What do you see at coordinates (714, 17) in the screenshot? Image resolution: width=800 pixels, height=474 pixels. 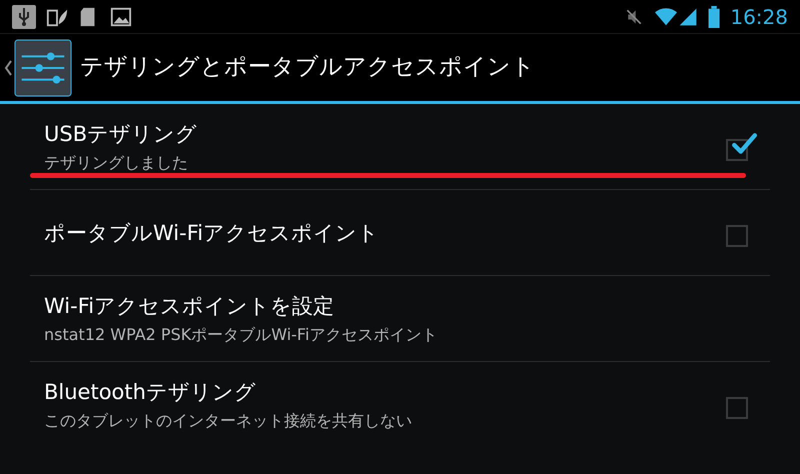 I see `battery-icon` at bounding box center [714, 17].